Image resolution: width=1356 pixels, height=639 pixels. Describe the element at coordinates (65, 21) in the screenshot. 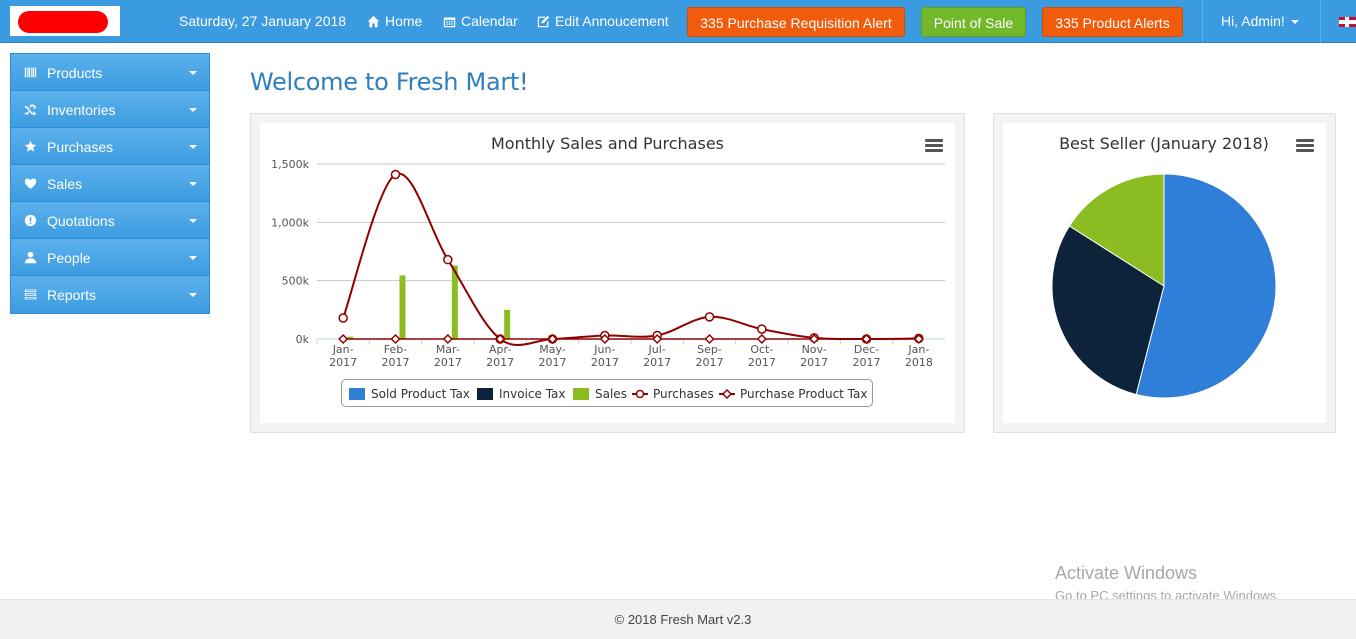

I see `logo` at that location.